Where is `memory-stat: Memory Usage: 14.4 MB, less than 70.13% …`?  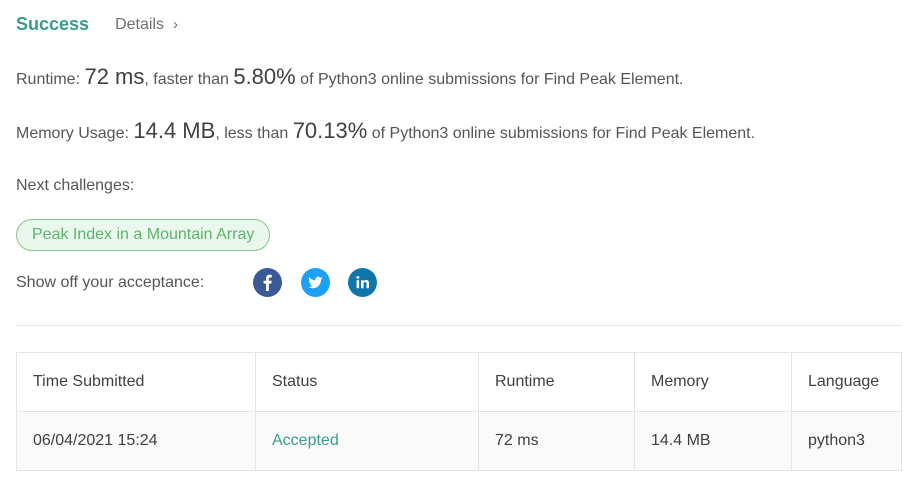
memory-stat: Memory Usage: 14.4 MB, less than 70.13% … is located at coordinates (385, 131).